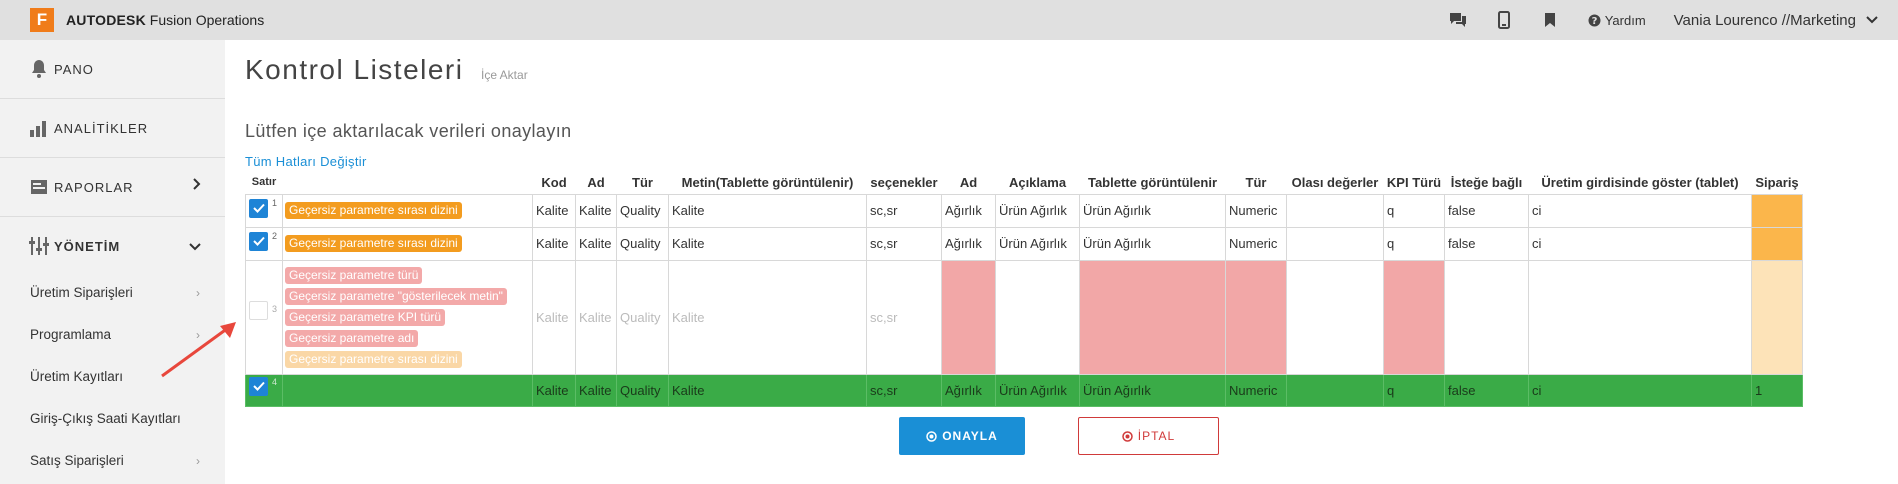  Describe the element at coordinates (197, 185) in the screenshot. I see `chevron-right-icon` at that location.